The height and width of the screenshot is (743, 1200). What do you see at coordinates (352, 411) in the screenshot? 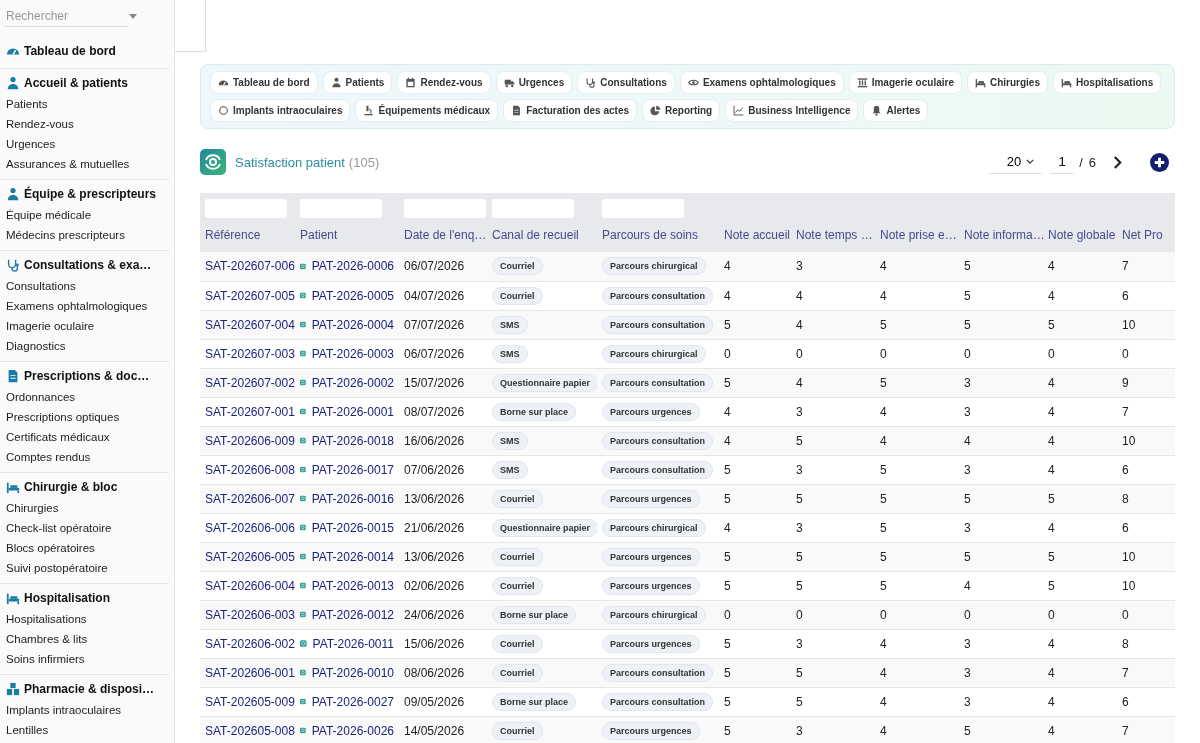
I see `patient-link: PAT-2026-0001` at bounding box center [352, 411].